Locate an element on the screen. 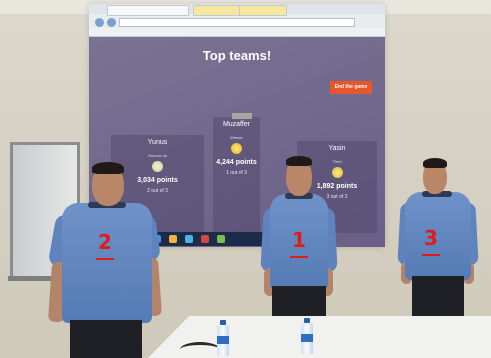  forward-icon is located at coordinates (111, 22).